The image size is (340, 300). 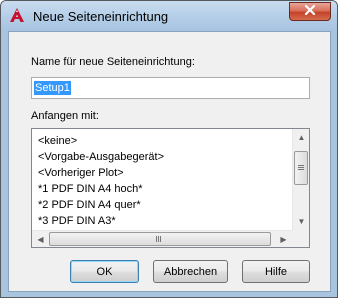 I want to click on horizontal-scroll-thumb, so click(x=160, y=239).